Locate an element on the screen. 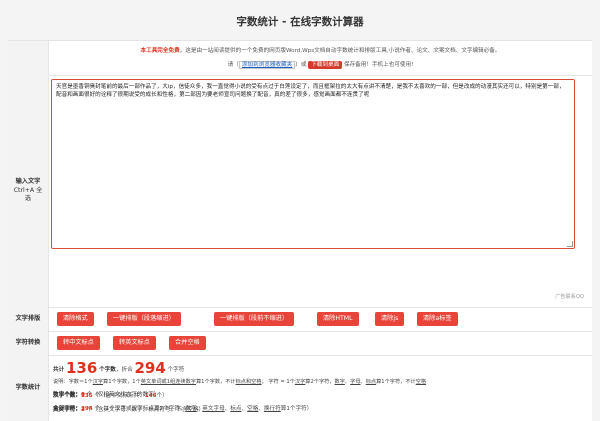 Image resolution: width=600 pixels, height=421 pixels. convert-row: 字符转换 转中文标点 转英文标点 合并空格 is located at coordinates (300, 343).